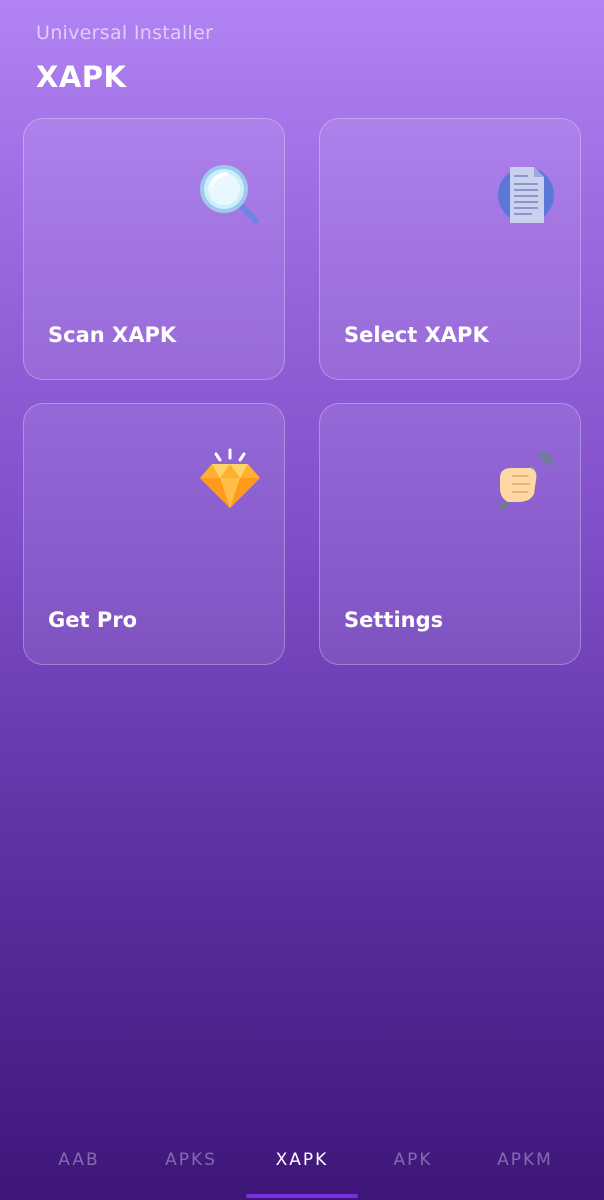  I want to click on select-xapk-label: Select XAPK, so click(416, 335).